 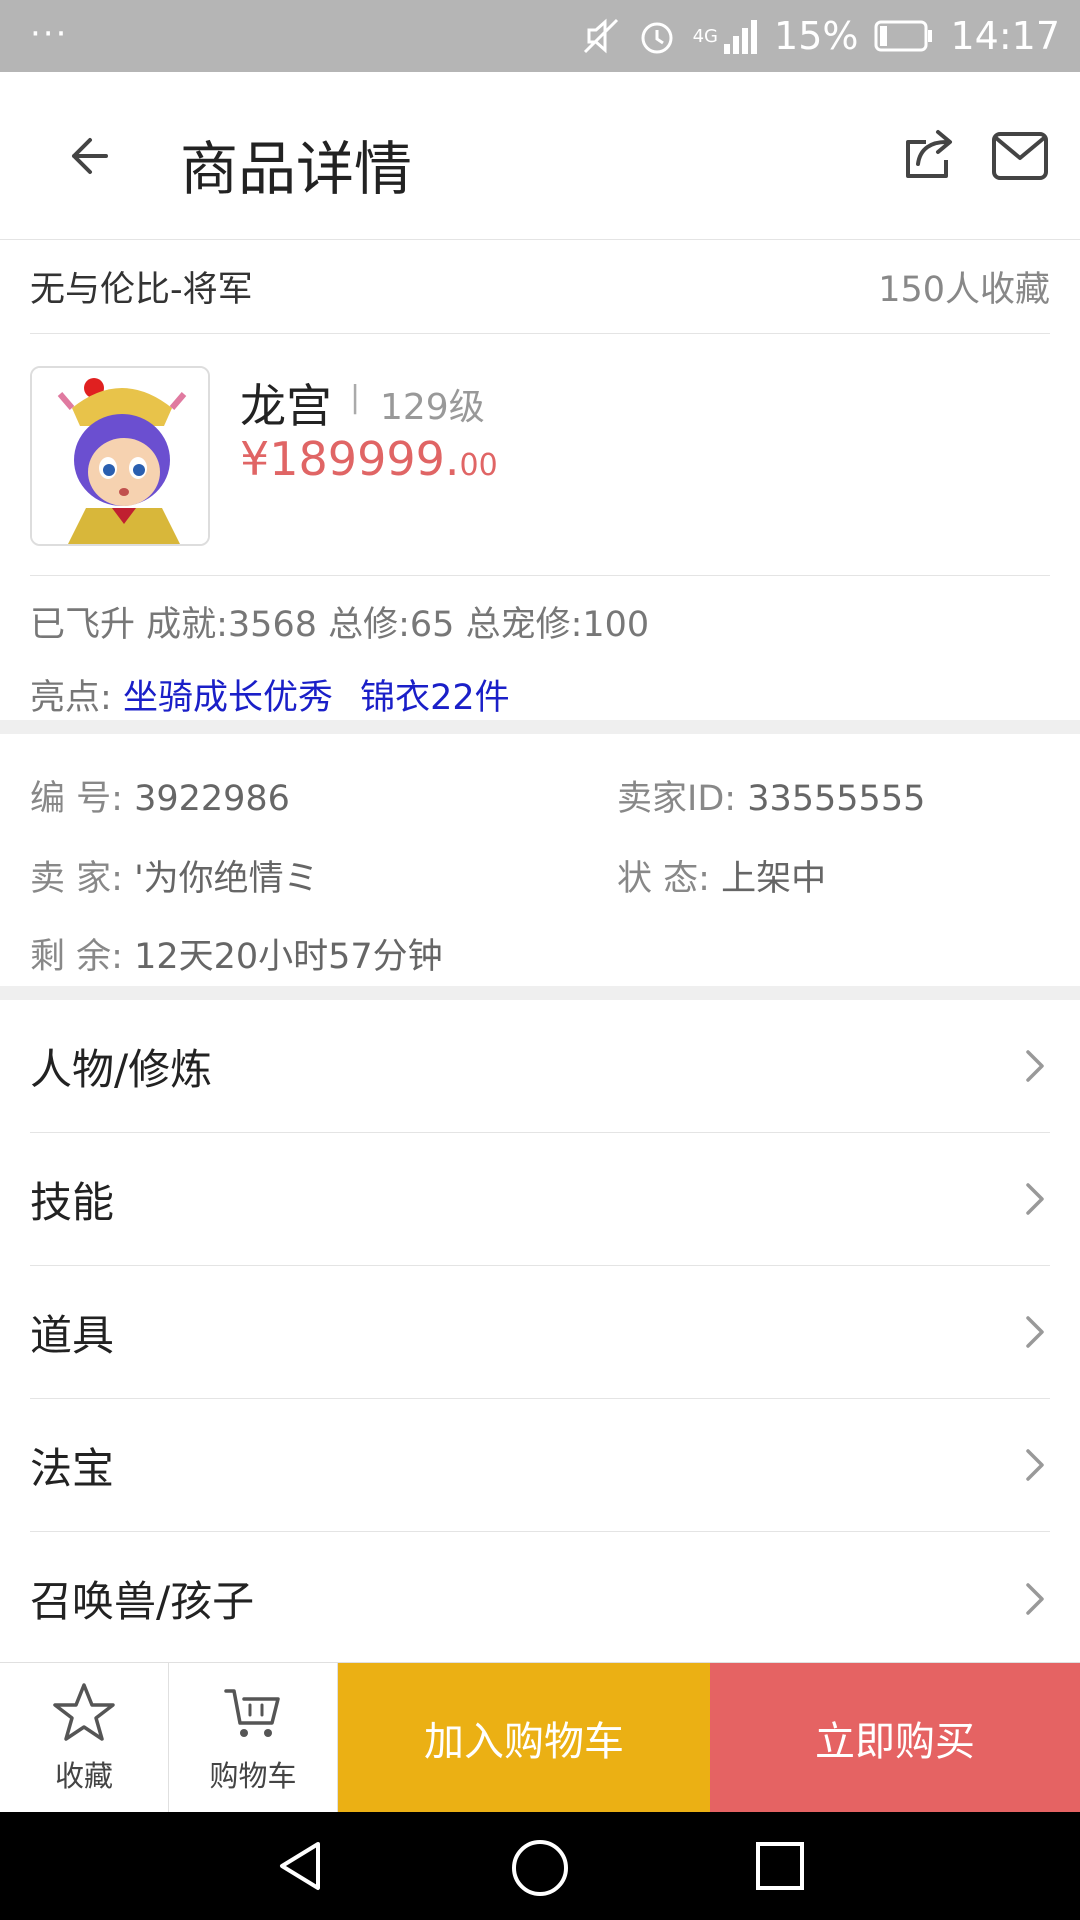 I want to click on nav-home-icon, so click(x=540, y=1868).